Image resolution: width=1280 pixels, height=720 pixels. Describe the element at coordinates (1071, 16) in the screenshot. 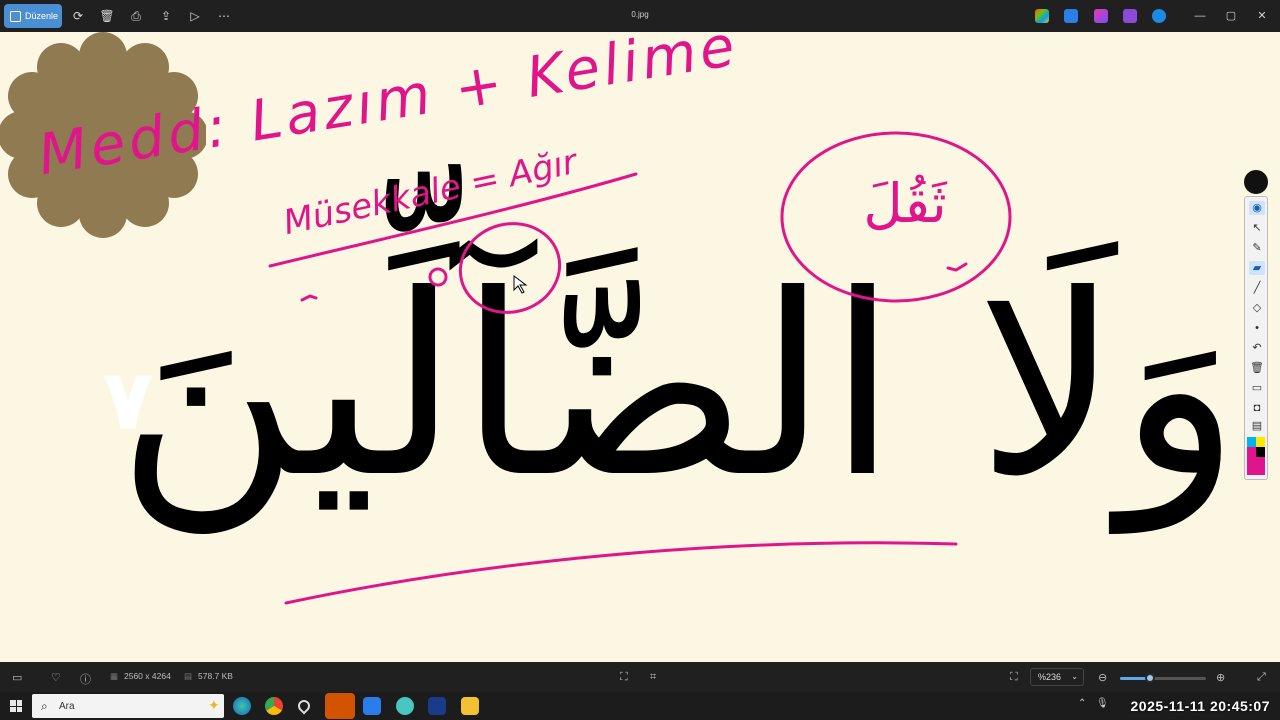

I see `designer-icon` at that location.